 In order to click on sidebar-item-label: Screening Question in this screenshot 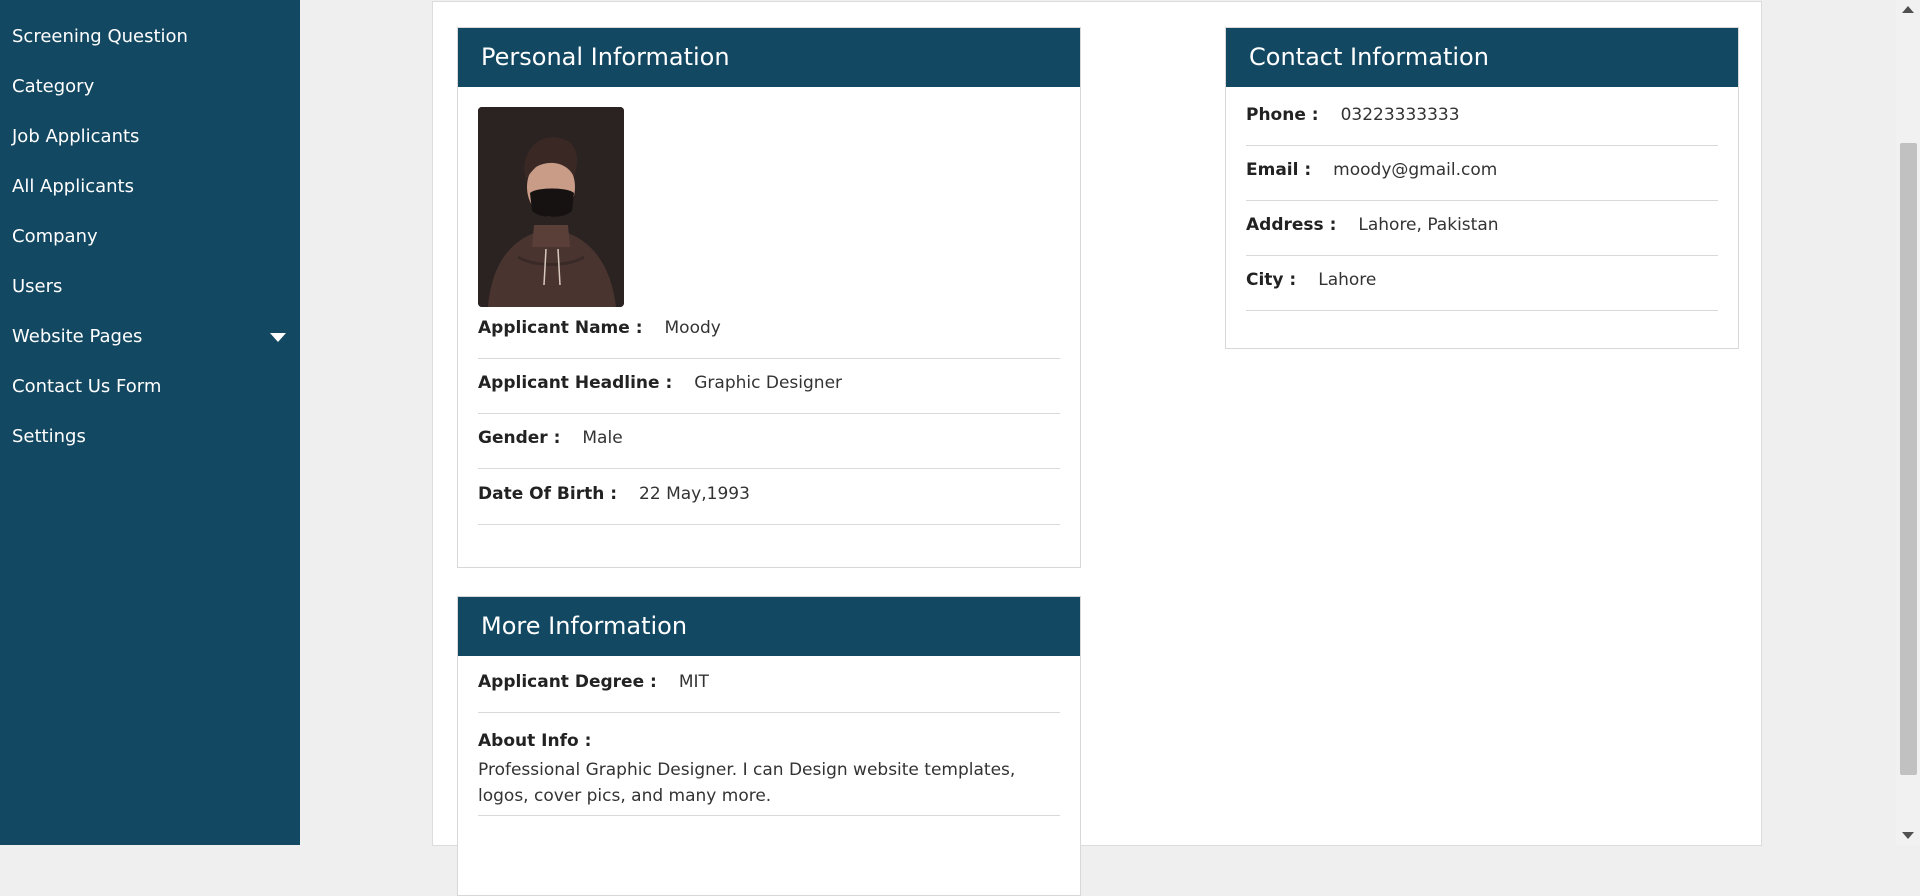, I will do `click(100, 36)`.